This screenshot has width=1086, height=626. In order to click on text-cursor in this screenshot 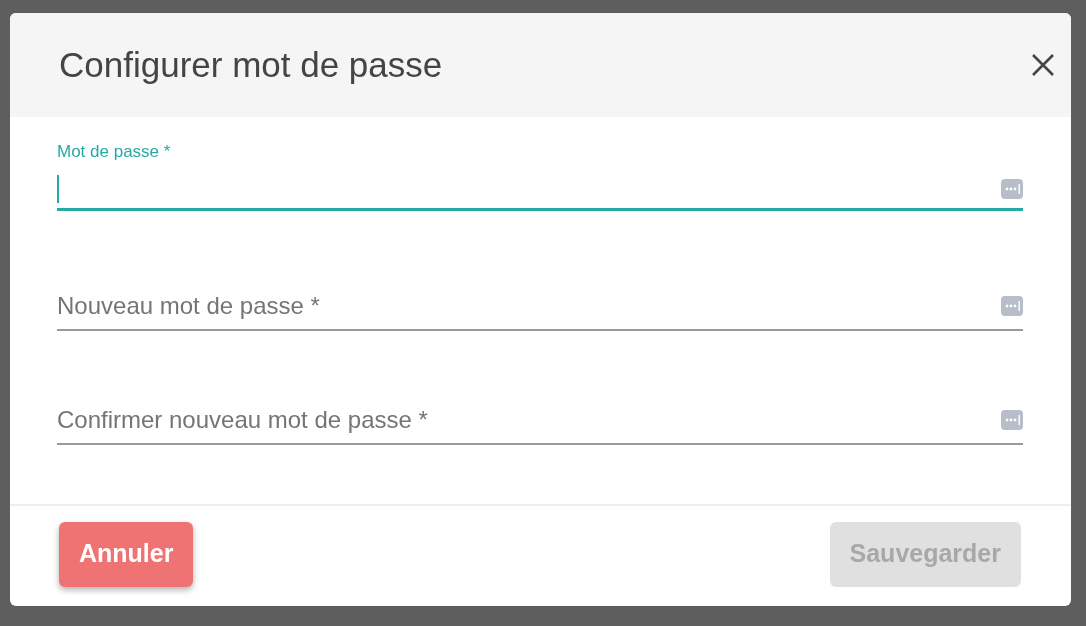, I will do `click(58, 188)`.